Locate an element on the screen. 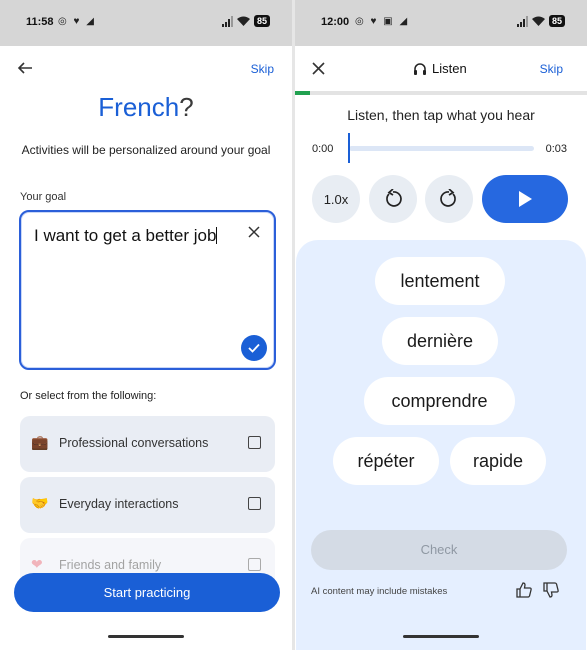 The height and width of the screenshot is (650, 587). playback-speed-button: 1.0x is located at coordinates (336, 199).